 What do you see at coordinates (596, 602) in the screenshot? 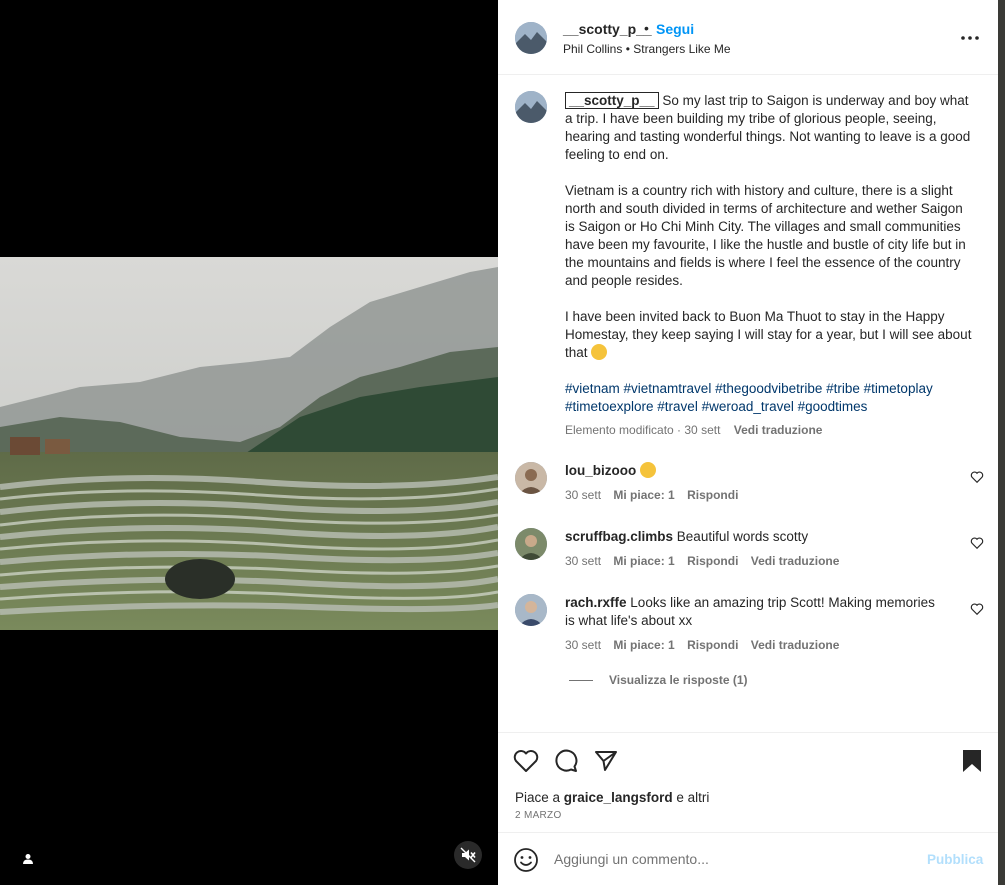
I see `commenter-username: rach.rxffe` at bounding box center [596, 602].